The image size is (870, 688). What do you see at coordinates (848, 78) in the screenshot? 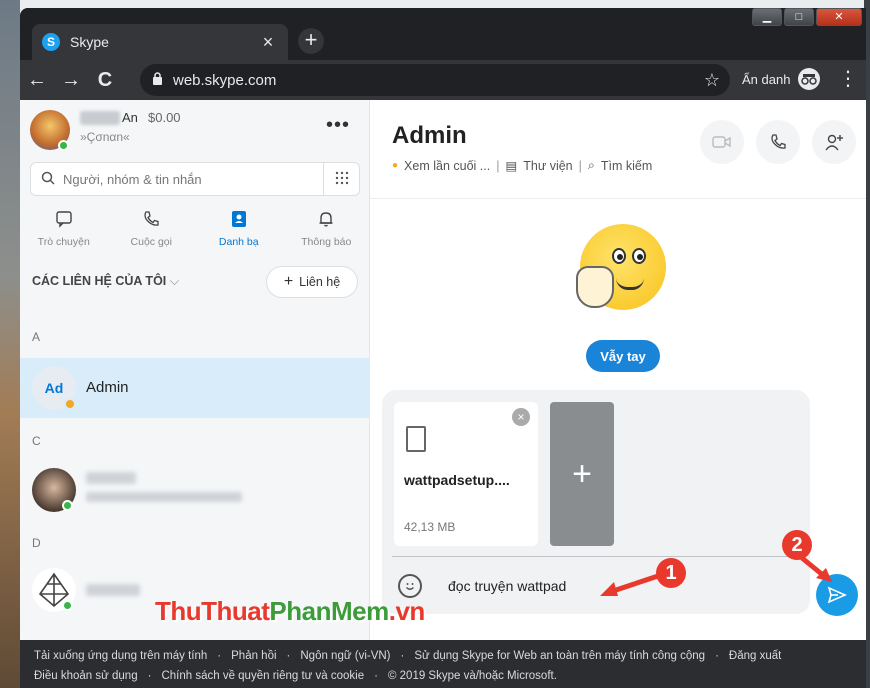
I see `browser-menu-icon: ⋮` at bounding box center [848, 78].